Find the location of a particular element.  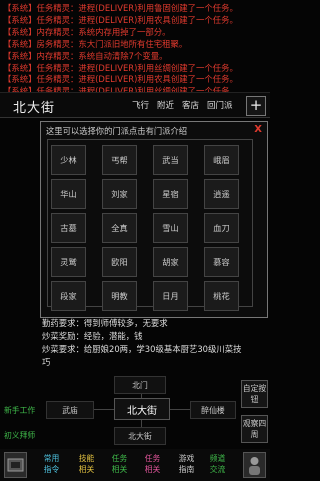

sect-button: 丐帮 is located at coordinates (119, 160).